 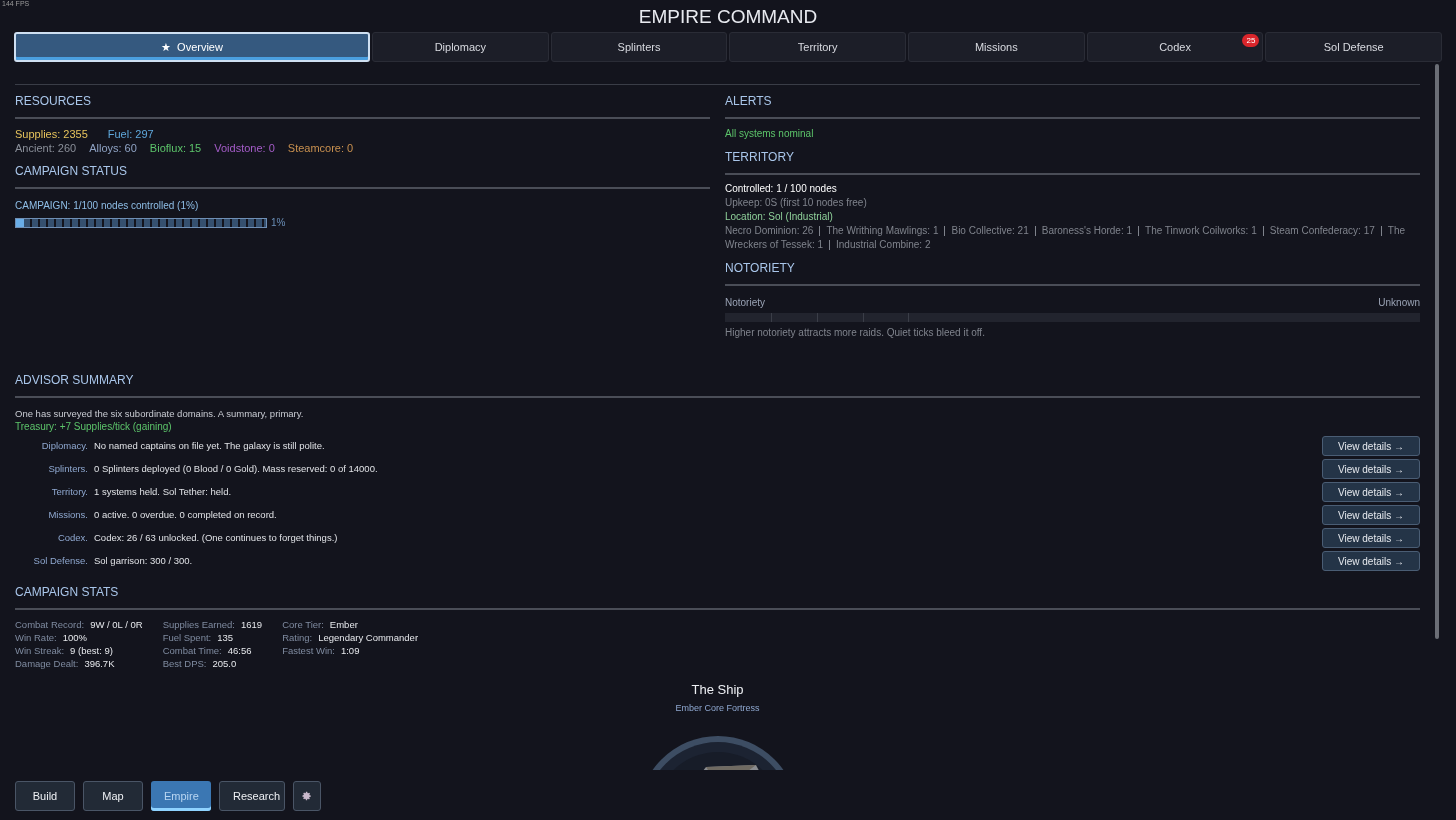 What do you see at coordinates (69, 491) in the screenshot?
I see `domain-label: Territory.` at bounding box center [69, 491].